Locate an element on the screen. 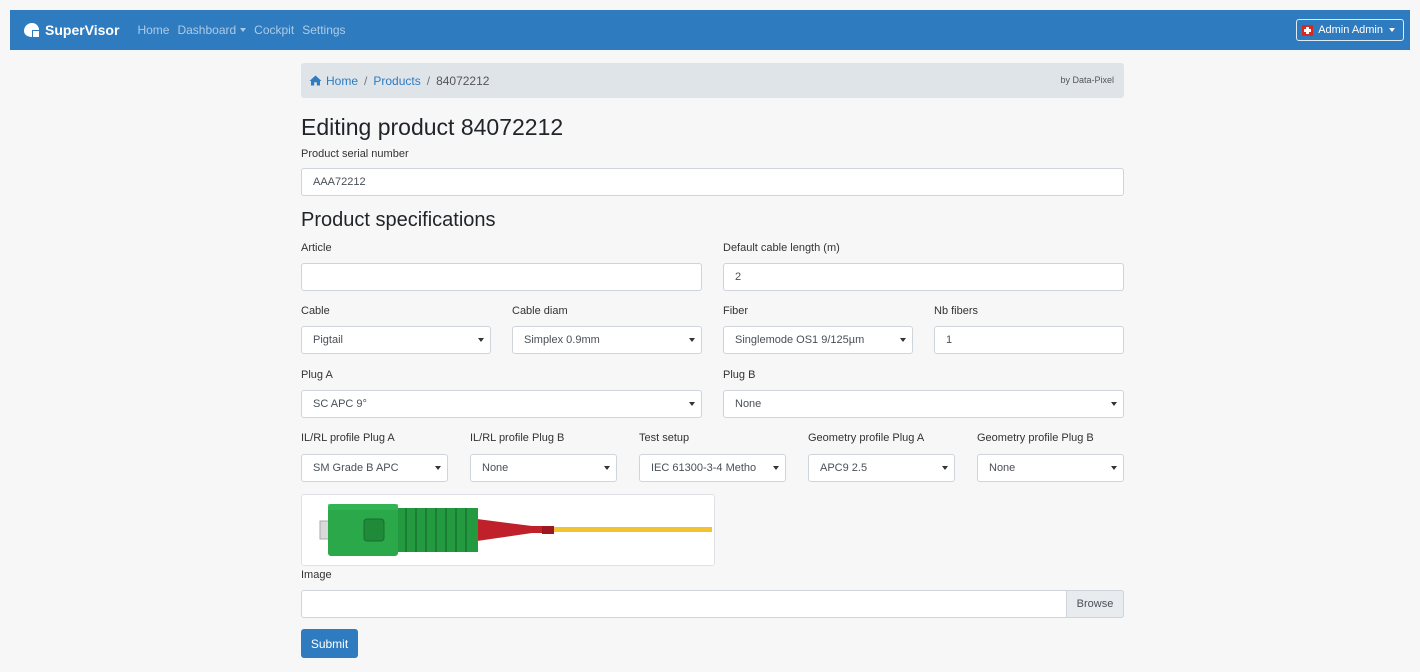 The image size is (1420, 672). cable-value: Pigtail is located at coordinates (328, 340).